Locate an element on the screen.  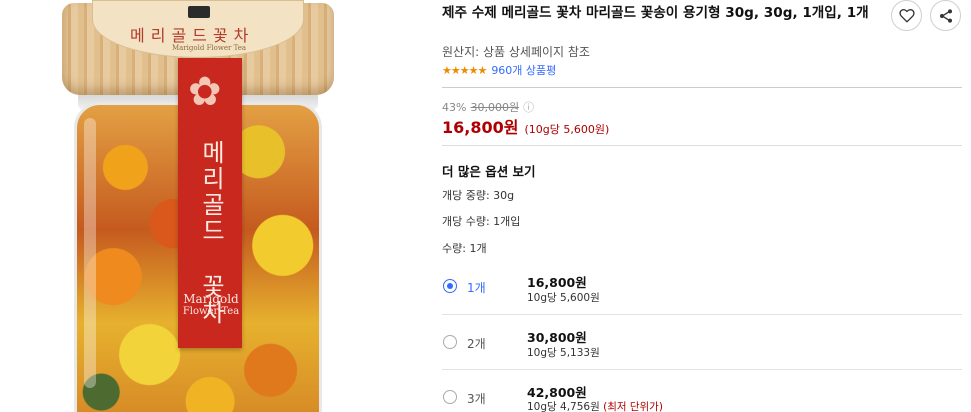
unit-price: (10g당 5,600원) is located at coordinates (567, 129).